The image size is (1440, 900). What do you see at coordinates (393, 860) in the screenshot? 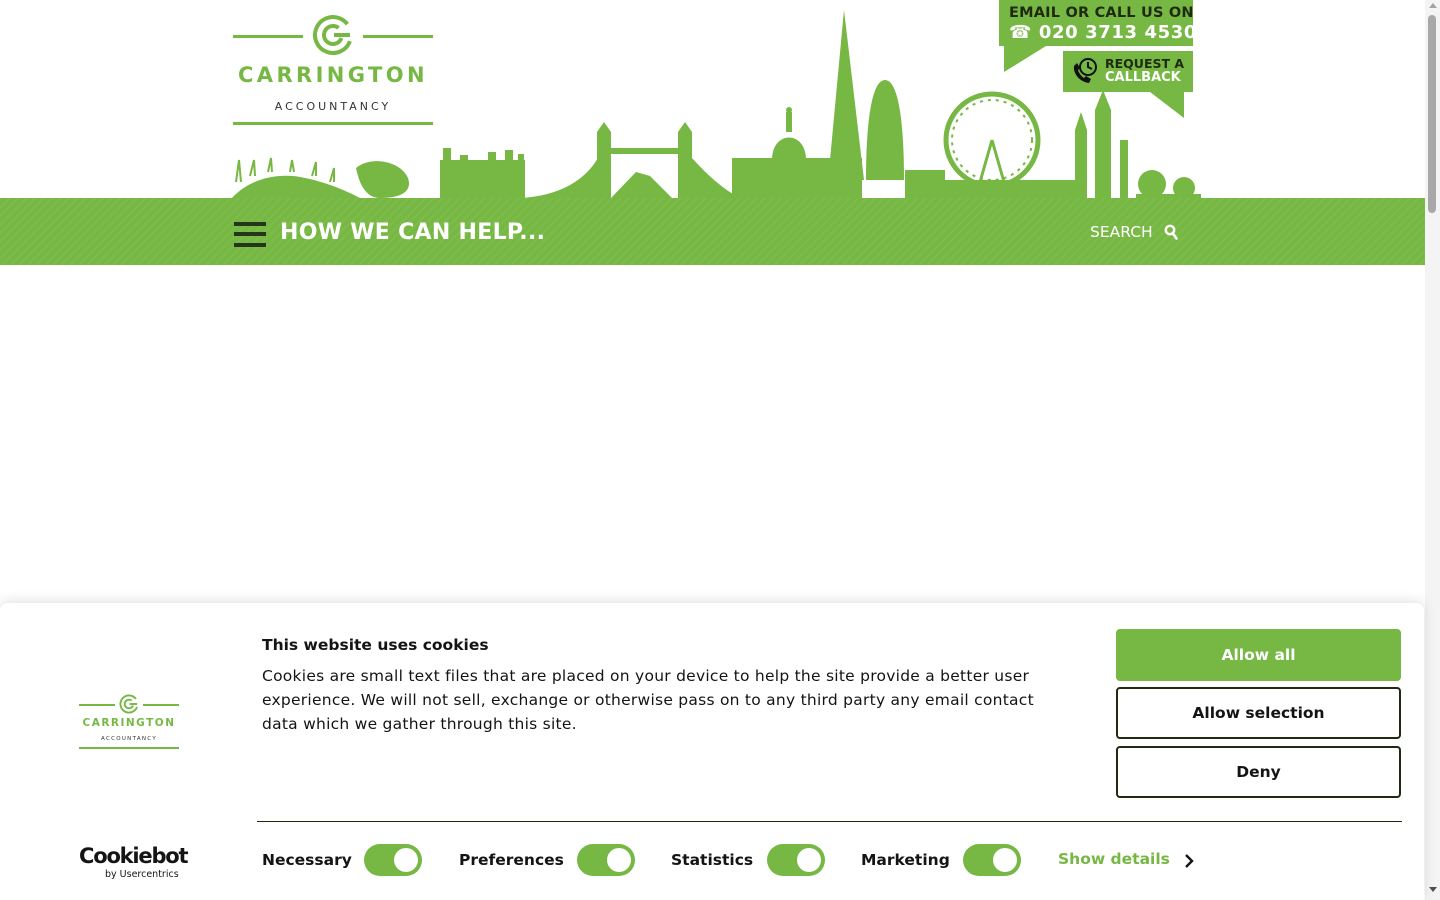
I see `toggle-necessary` at bounding box center [393, 860].